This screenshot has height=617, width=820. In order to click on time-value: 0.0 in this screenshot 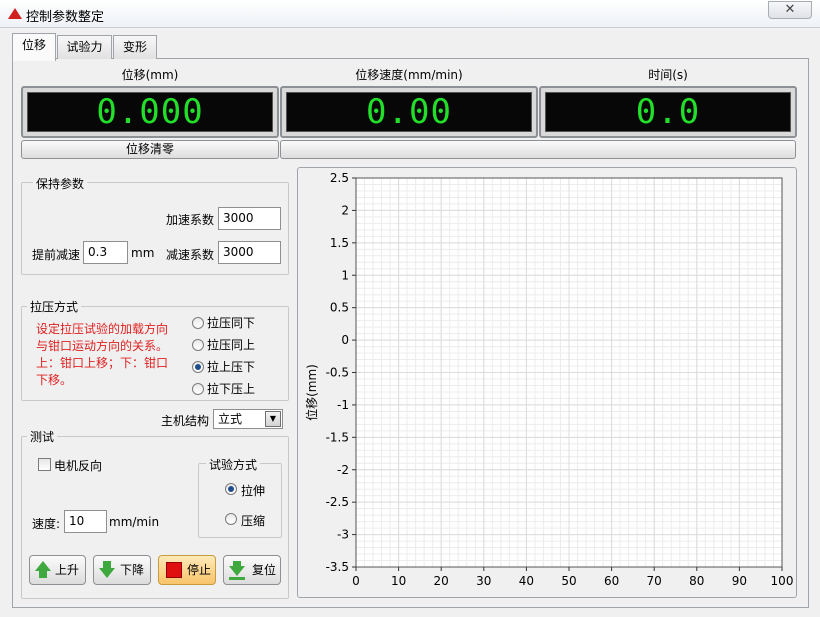, I will do `click(668, 112)`.